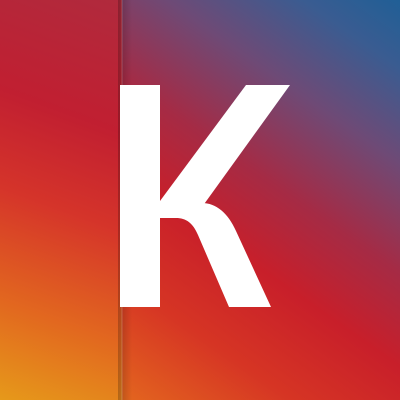  I want to click on k-lower-leg, so click(215, 254).